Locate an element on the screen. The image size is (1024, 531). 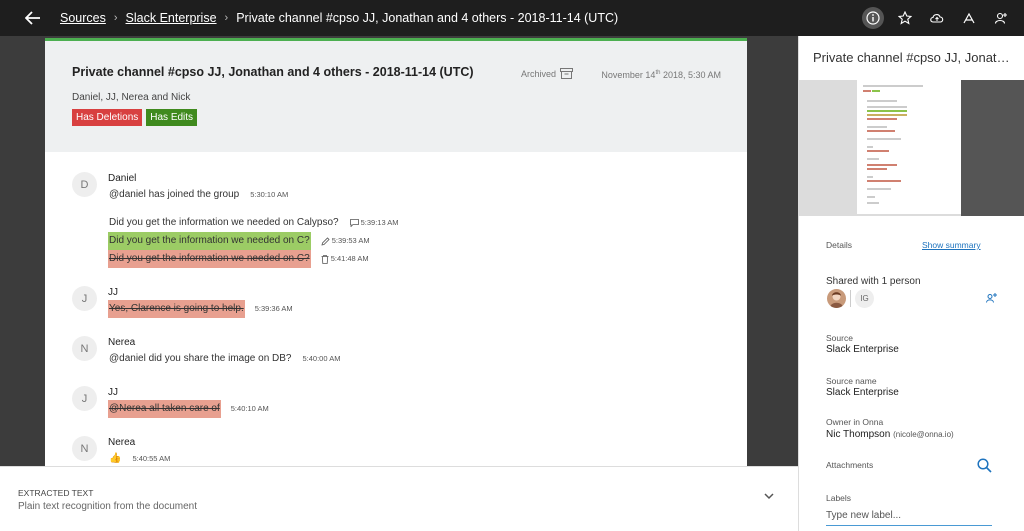
message-time: 5:30:10 AM is located at coordinates (269, 194).